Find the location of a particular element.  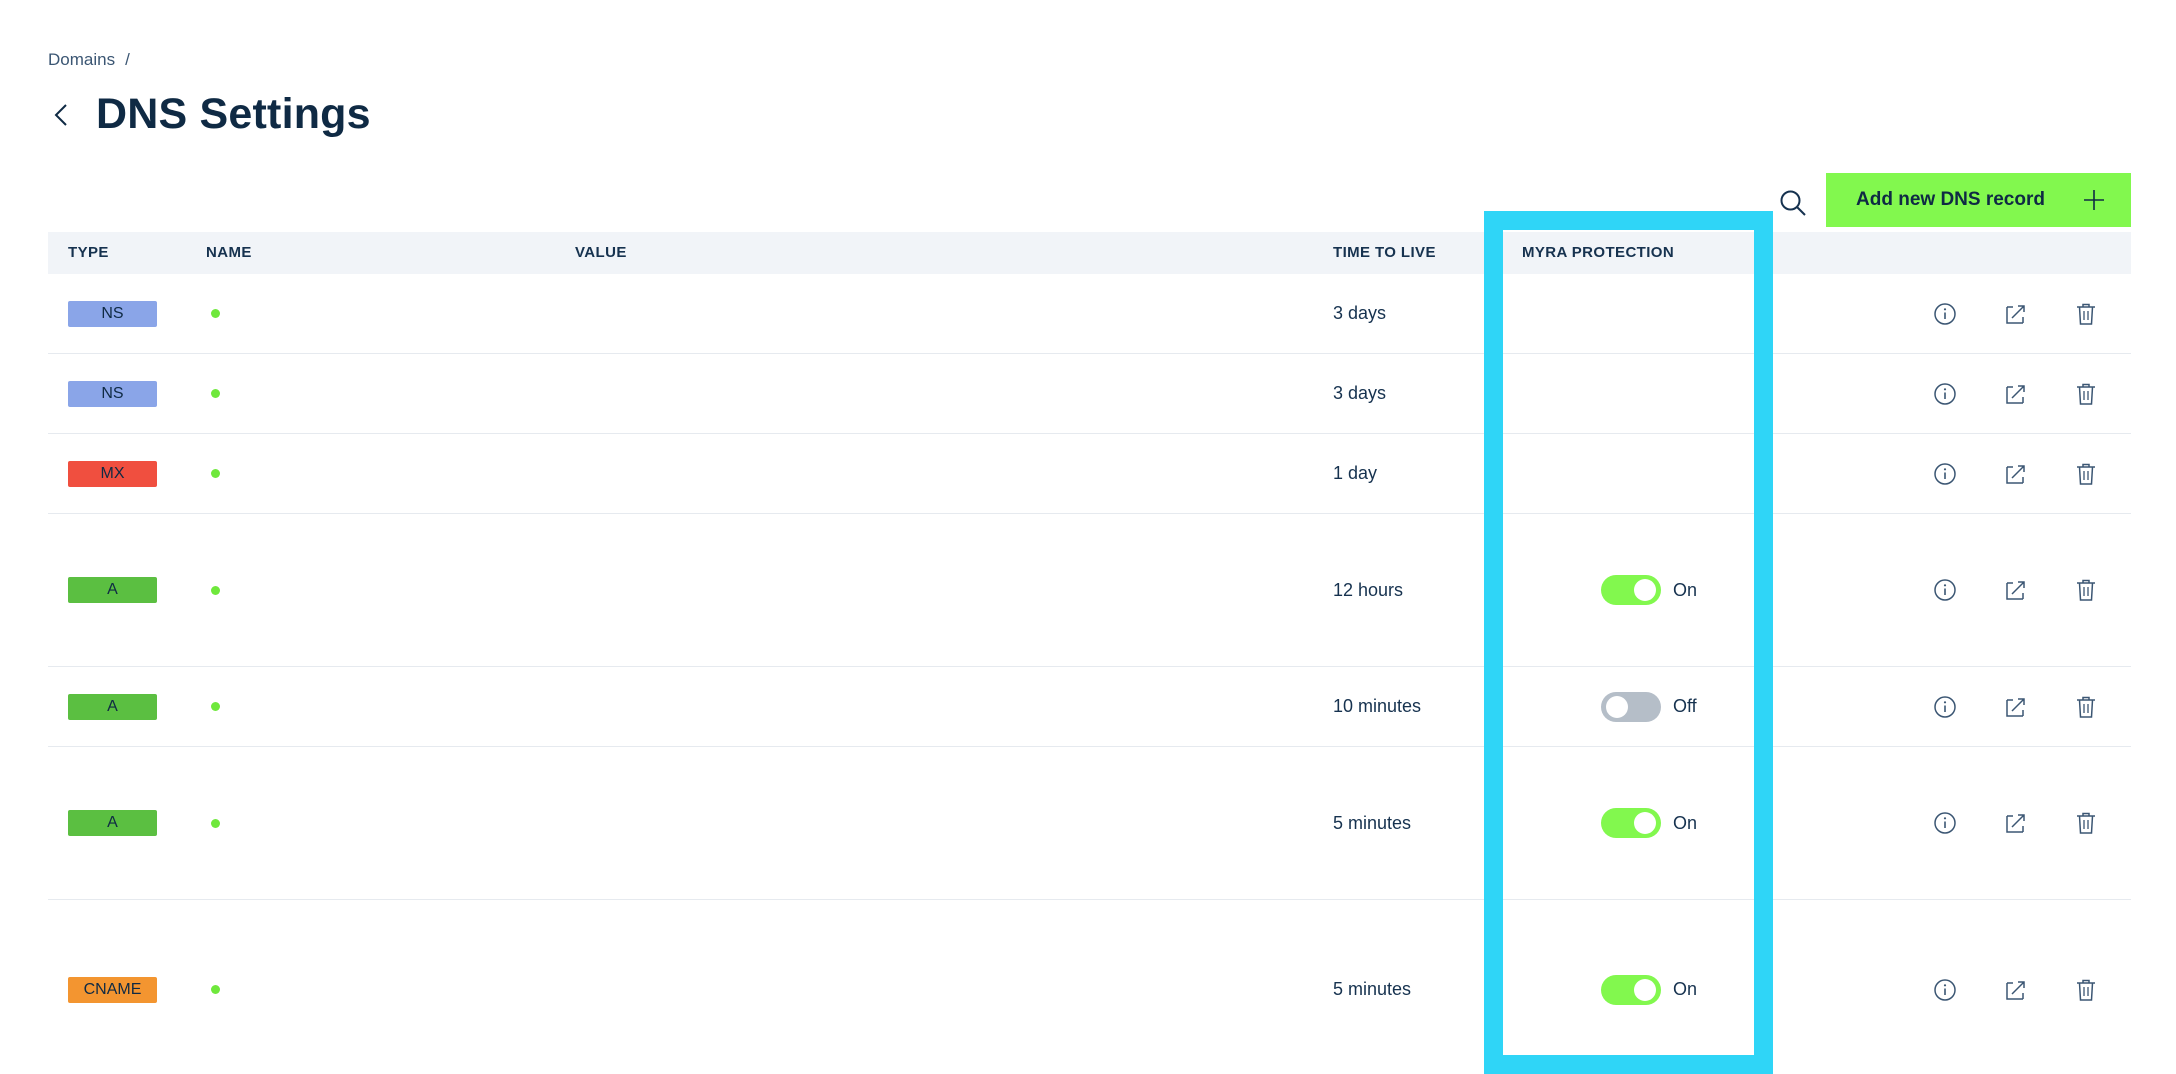

plus-icon is located at coordinates (2094, 200).